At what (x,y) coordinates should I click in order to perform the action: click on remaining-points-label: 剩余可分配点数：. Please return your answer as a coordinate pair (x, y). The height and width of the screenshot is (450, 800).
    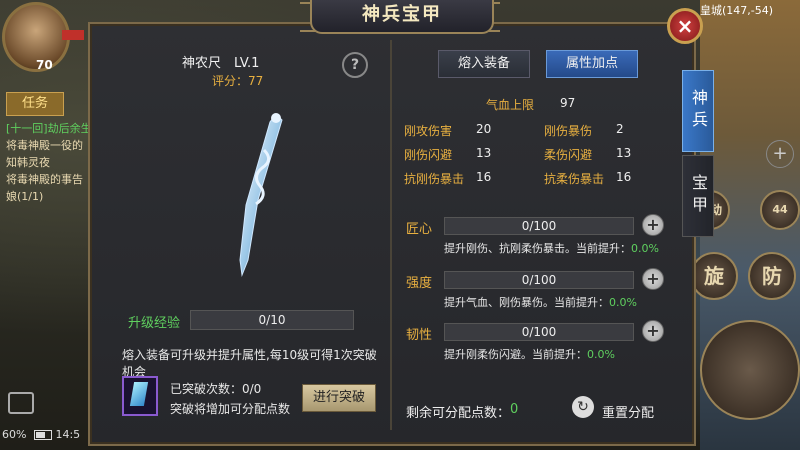
    Looking at the image, I should click on (458, 413).